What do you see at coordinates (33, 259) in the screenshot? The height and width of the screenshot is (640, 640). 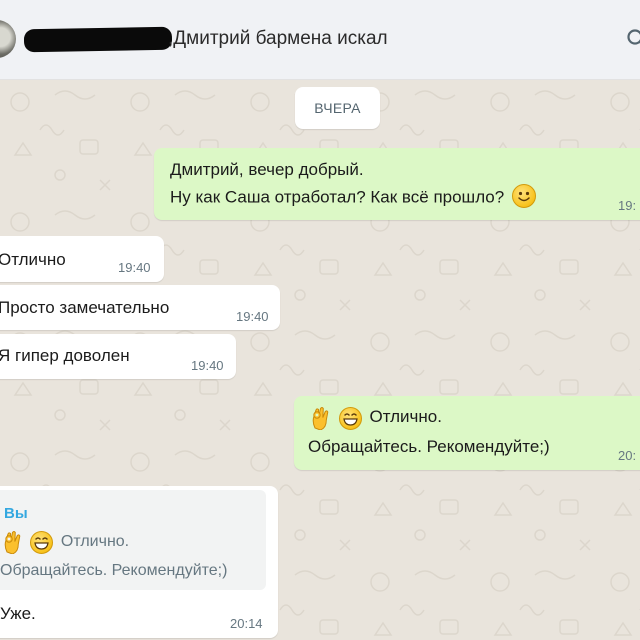 I see `message-text: Отлично` at bounding box center [33, 259].